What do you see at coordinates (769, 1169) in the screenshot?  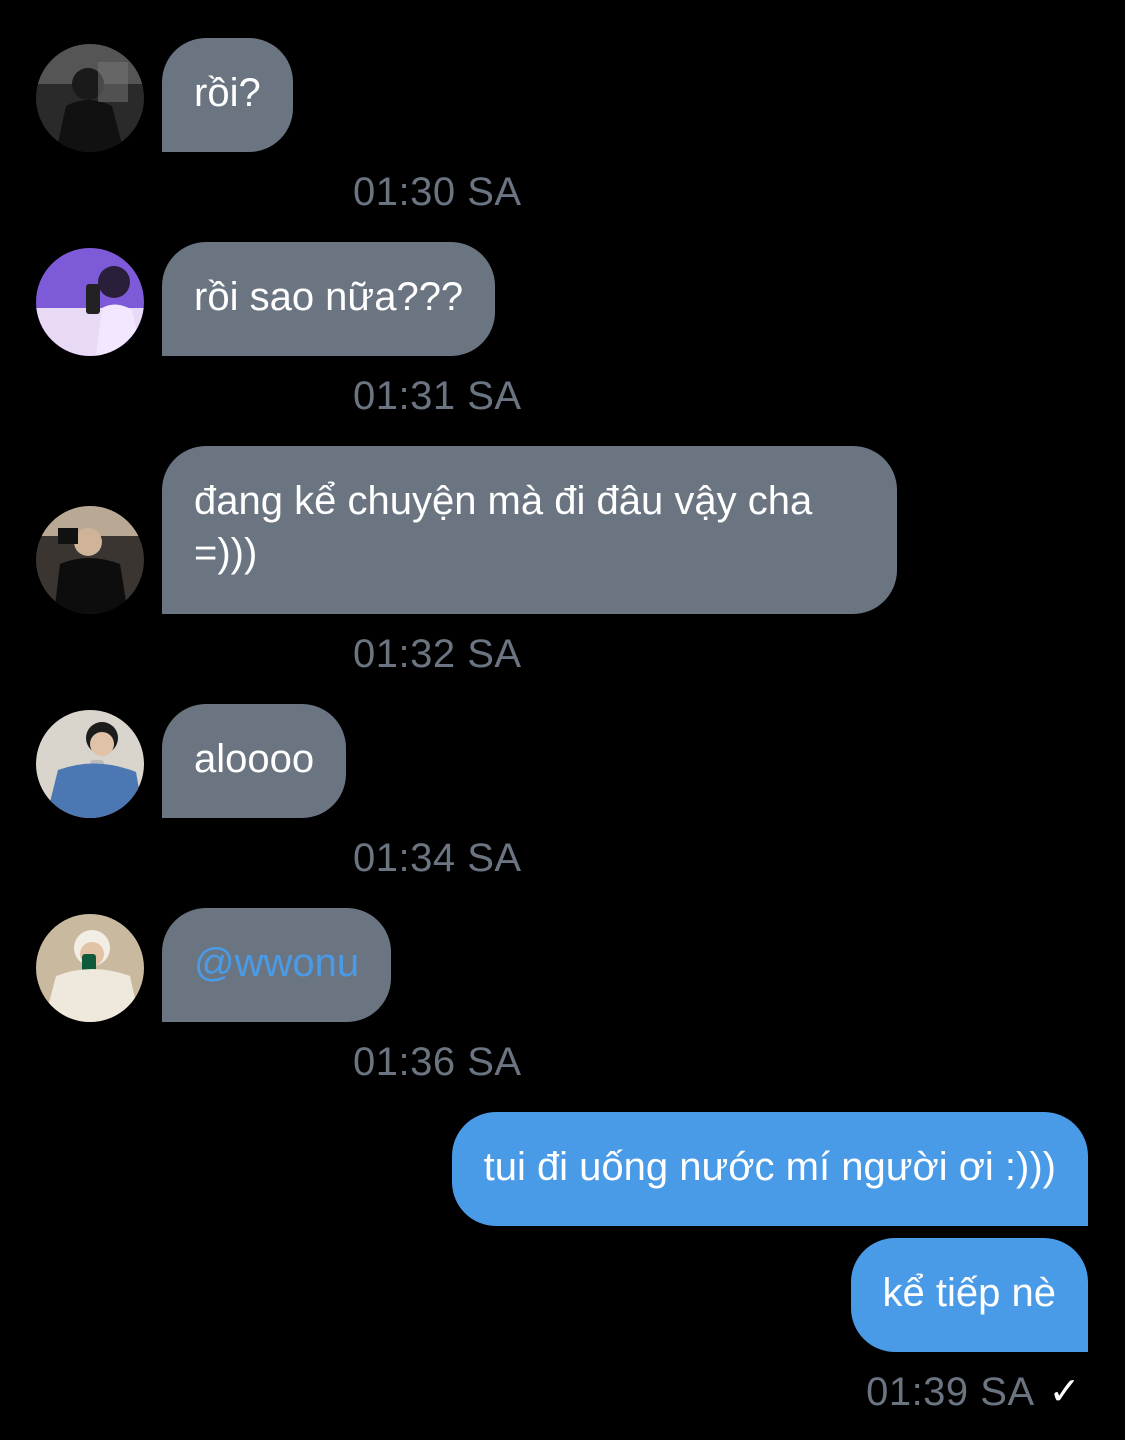 I see `outgoing-message-bubble: tui đi uống nước mí người ơi :)))` at bounding box center [769, 1169].